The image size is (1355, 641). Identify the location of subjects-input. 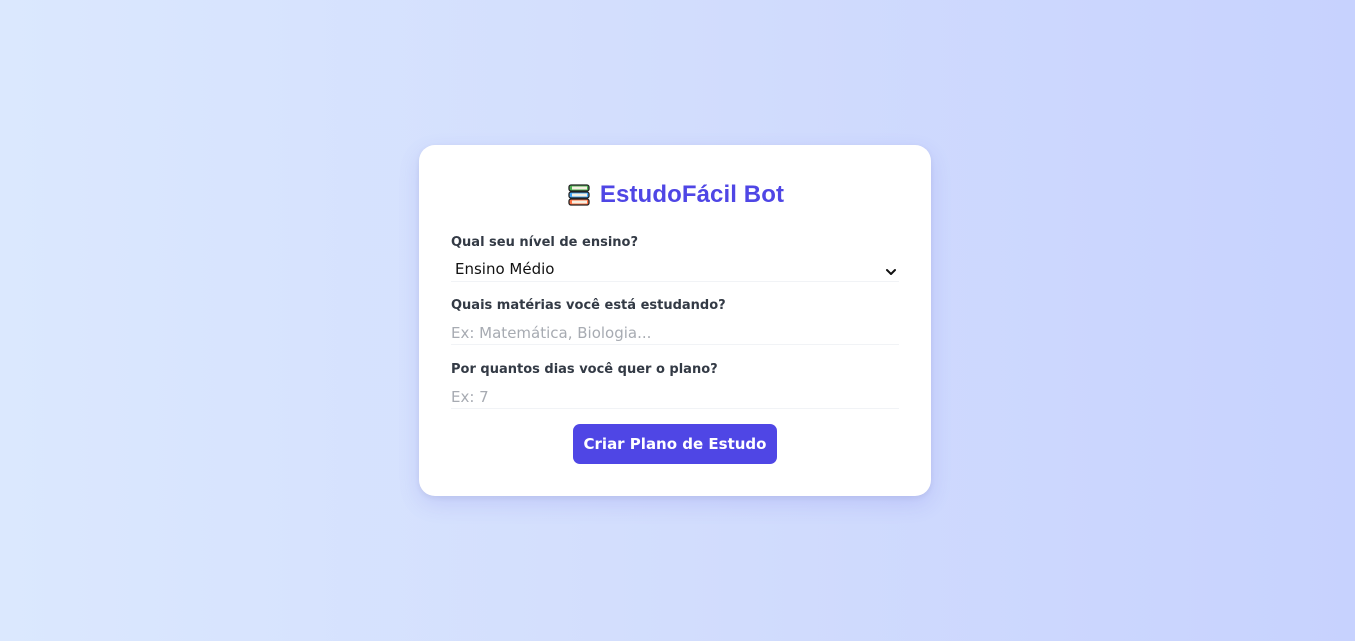
(675, 333).